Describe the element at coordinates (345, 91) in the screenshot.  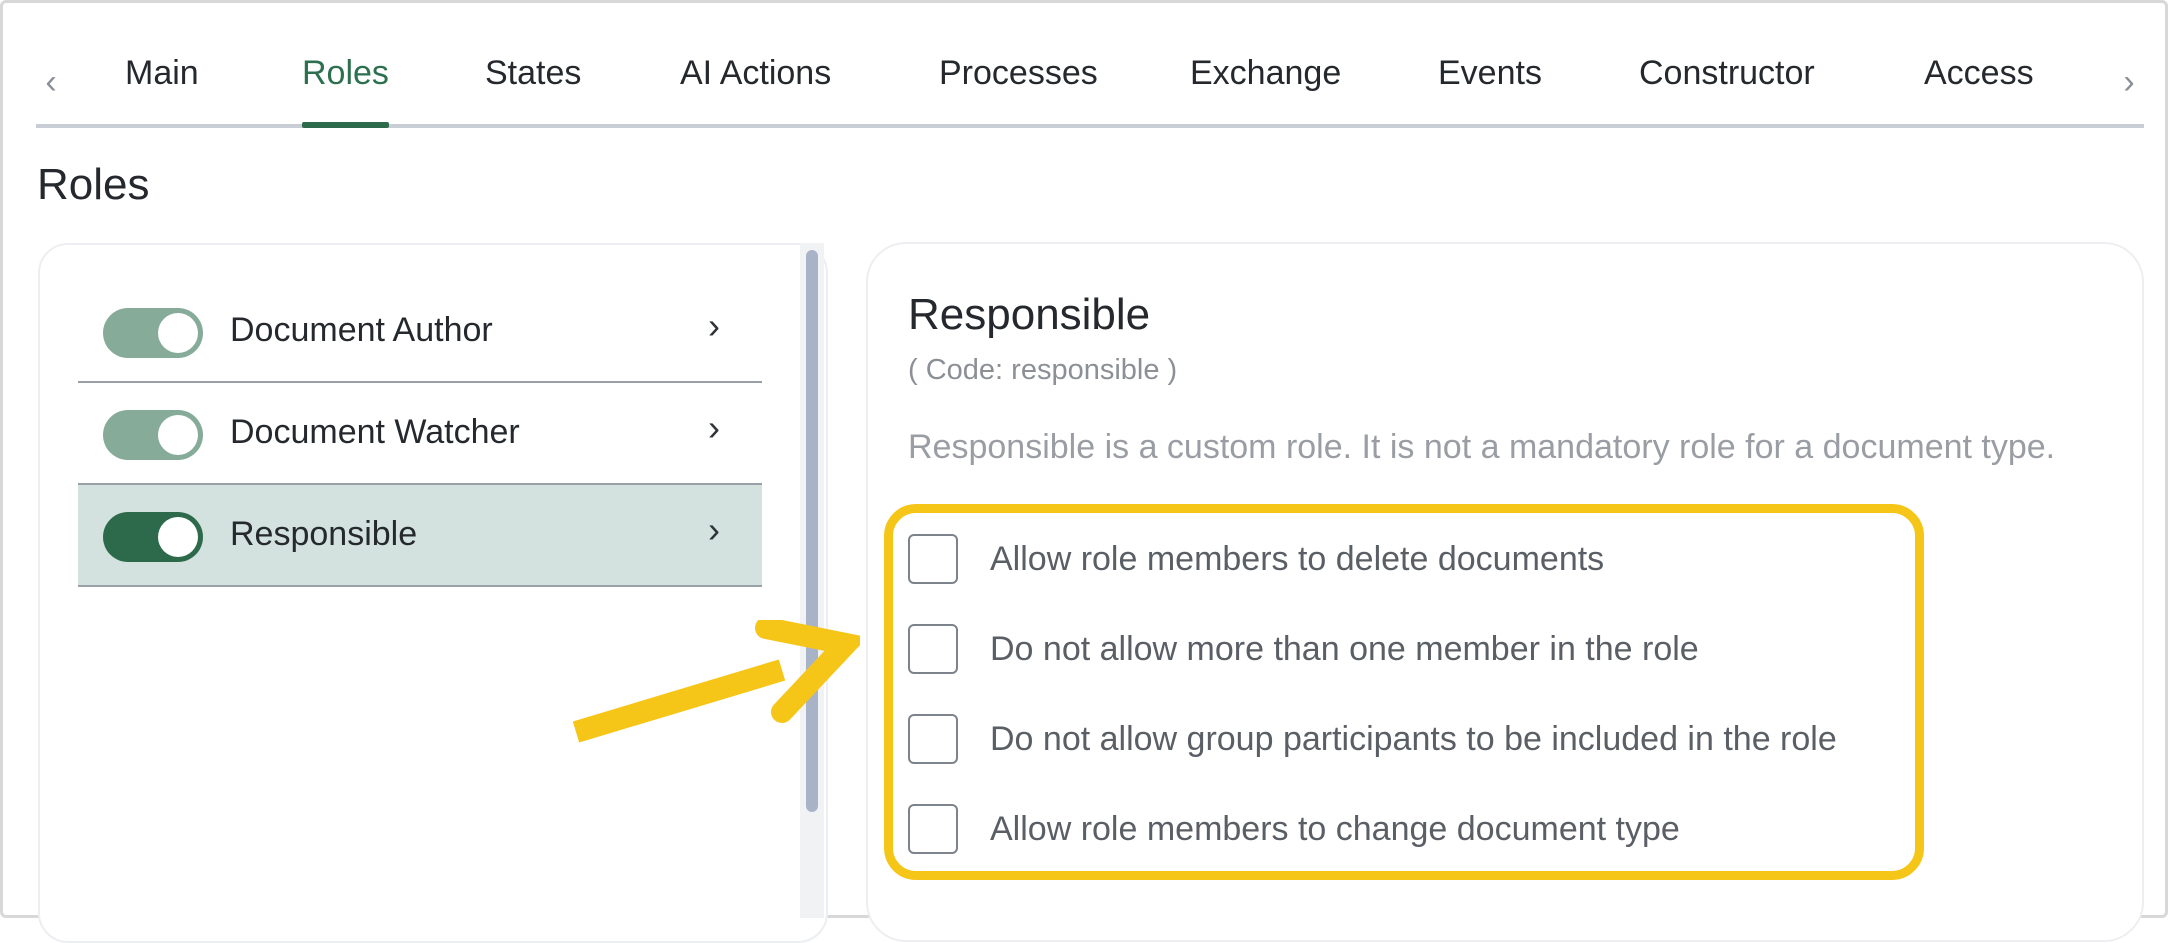
I see `tab-roles: Roles` at that location.